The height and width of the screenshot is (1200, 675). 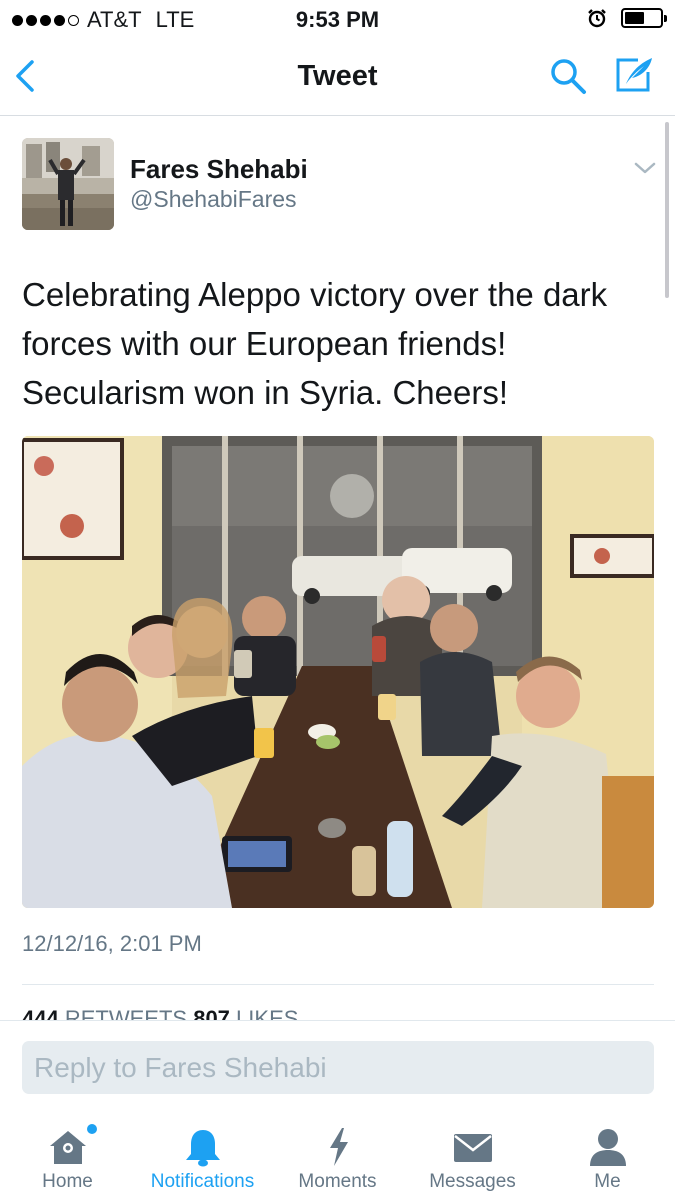 What do you see at coordinates (634, 75) in the screenshot?
I see `compose-icon` at bounding box center [634, 75].